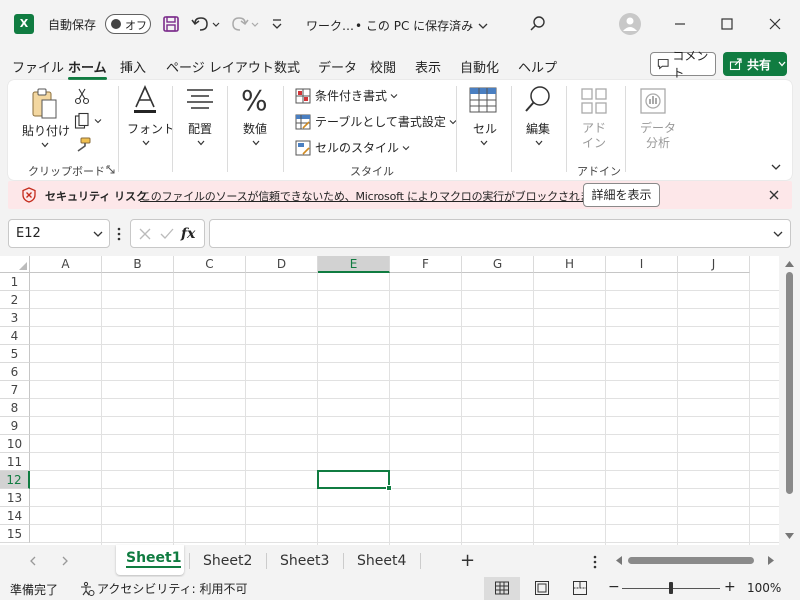  What do you see at coordinates (171, 24) in the screenshot?
I see `save-icon` at bounding box center [171, 24].